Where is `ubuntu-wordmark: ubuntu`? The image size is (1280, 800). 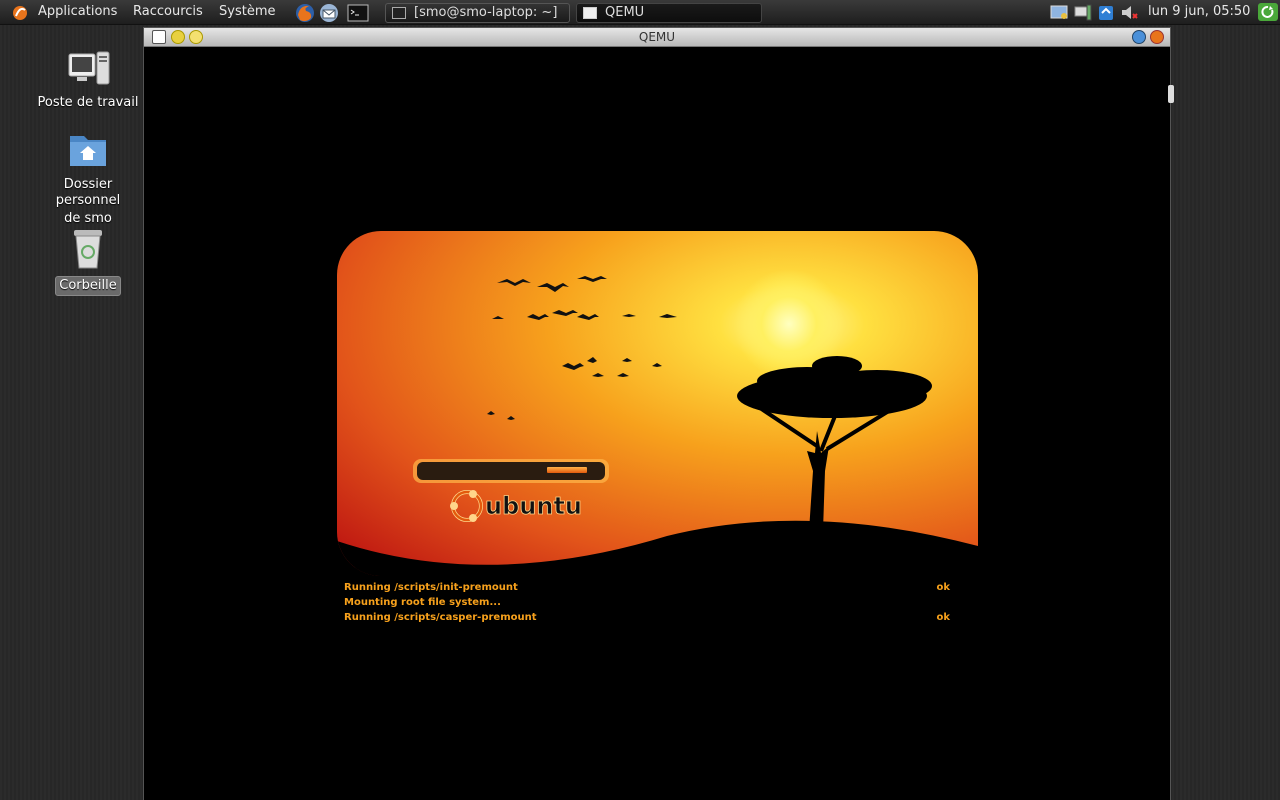 ubuntu-wordmark: ubuntu is located at coordinates (533, 506).